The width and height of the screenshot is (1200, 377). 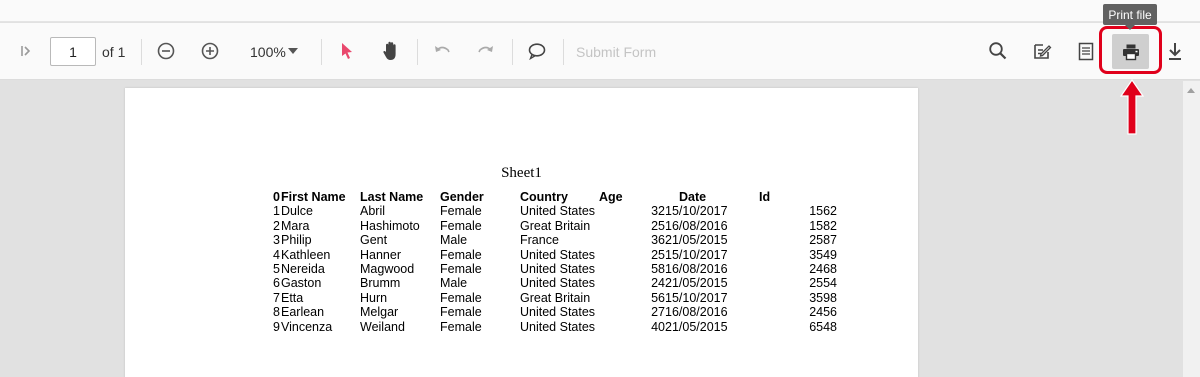 What do you see at coordinates (26, 51) in the screenshot?
I see `skip-to-start-icon` at bounding box center [26, 51].